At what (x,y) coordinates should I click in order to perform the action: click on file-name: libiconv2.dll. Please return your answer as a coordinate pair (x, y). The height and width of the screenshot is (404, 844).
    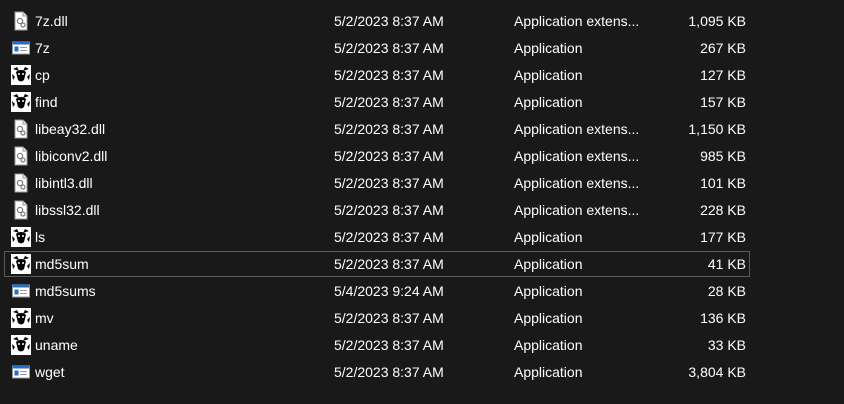
    Looking at the image, I should click on (71, 156).